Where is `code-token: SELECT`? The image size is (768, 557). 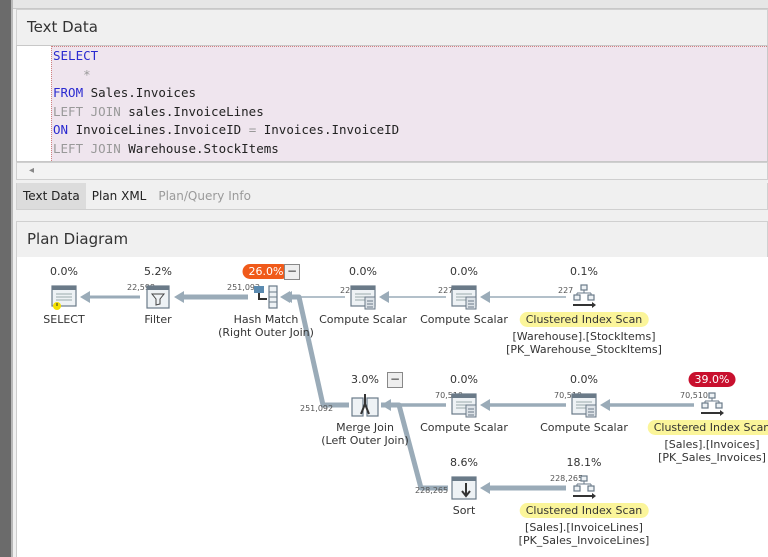 code-token: SELECT is located at coordinates (76, 55).